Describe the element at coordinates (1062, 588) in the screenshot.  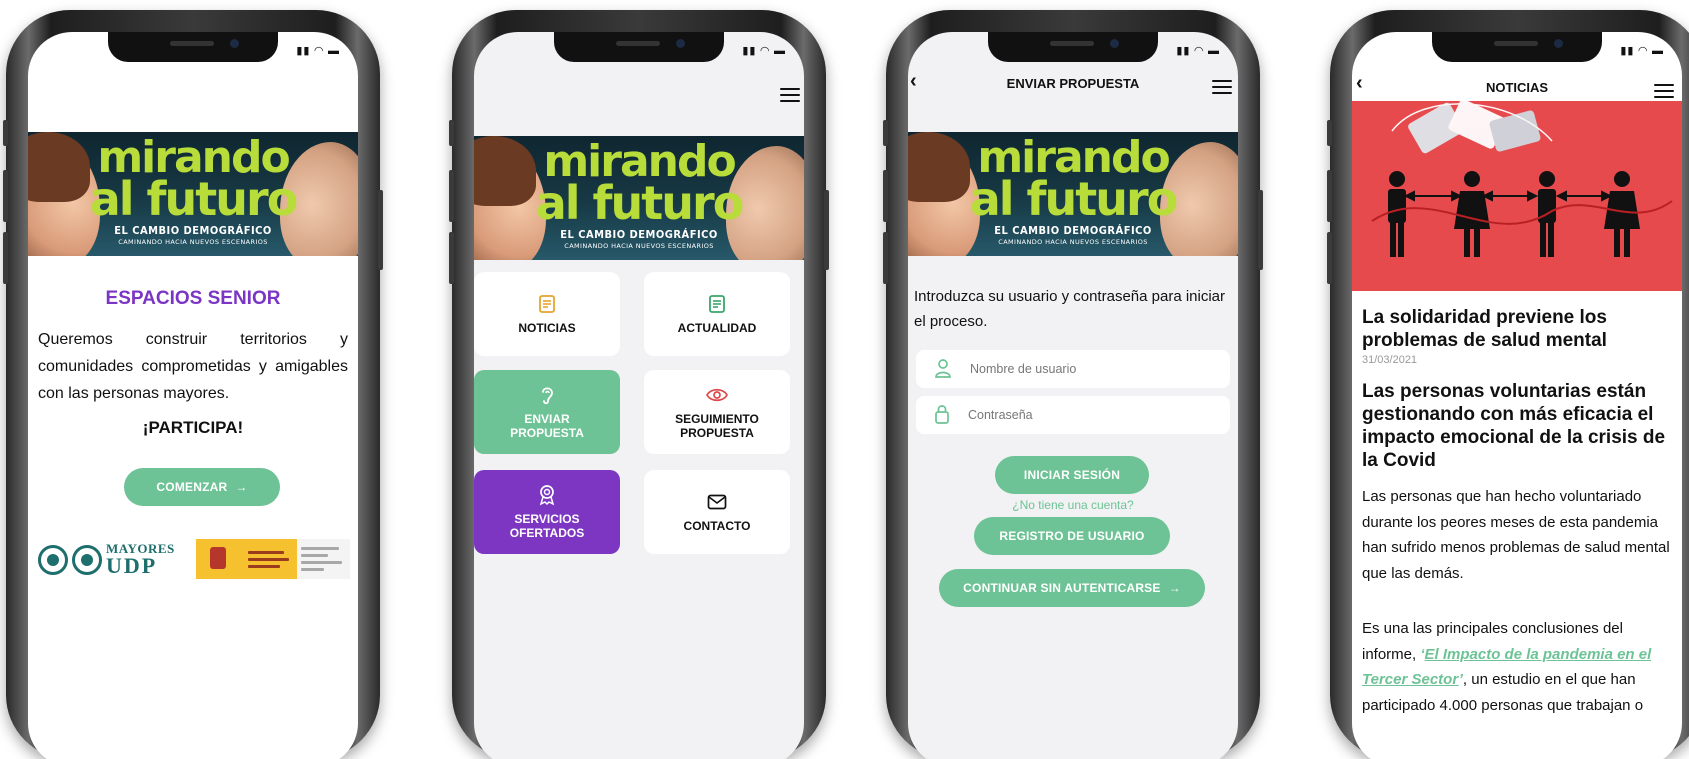
I see `continue-button-label: CONTINUAR SIN AUTENTICARSE` at that location.